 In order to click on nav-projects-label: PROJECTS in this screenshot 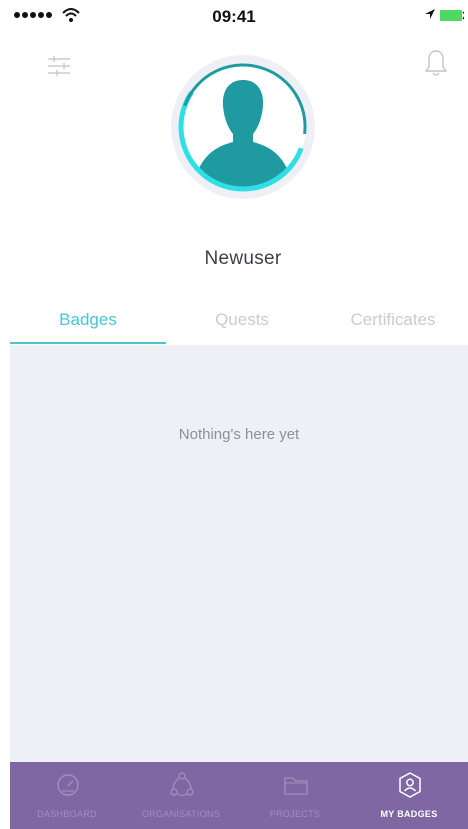, I will do `click(295, 814)`.